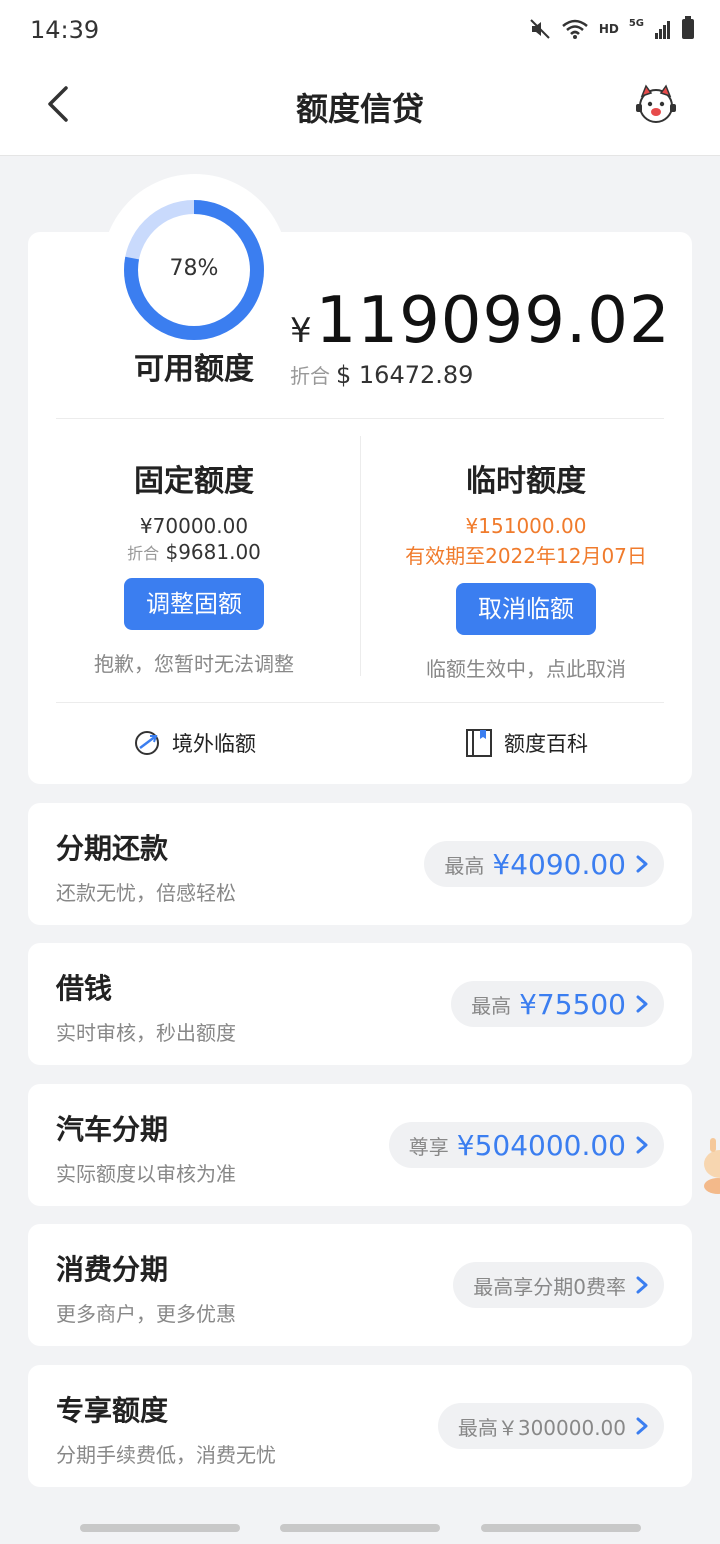 Image resolution: width=720 pixels, height=1544 pixels. Describe the element at coordinates (526, 609) in the screenshot. I see `cancel-temp-limit-button: 取消临额` at that location.